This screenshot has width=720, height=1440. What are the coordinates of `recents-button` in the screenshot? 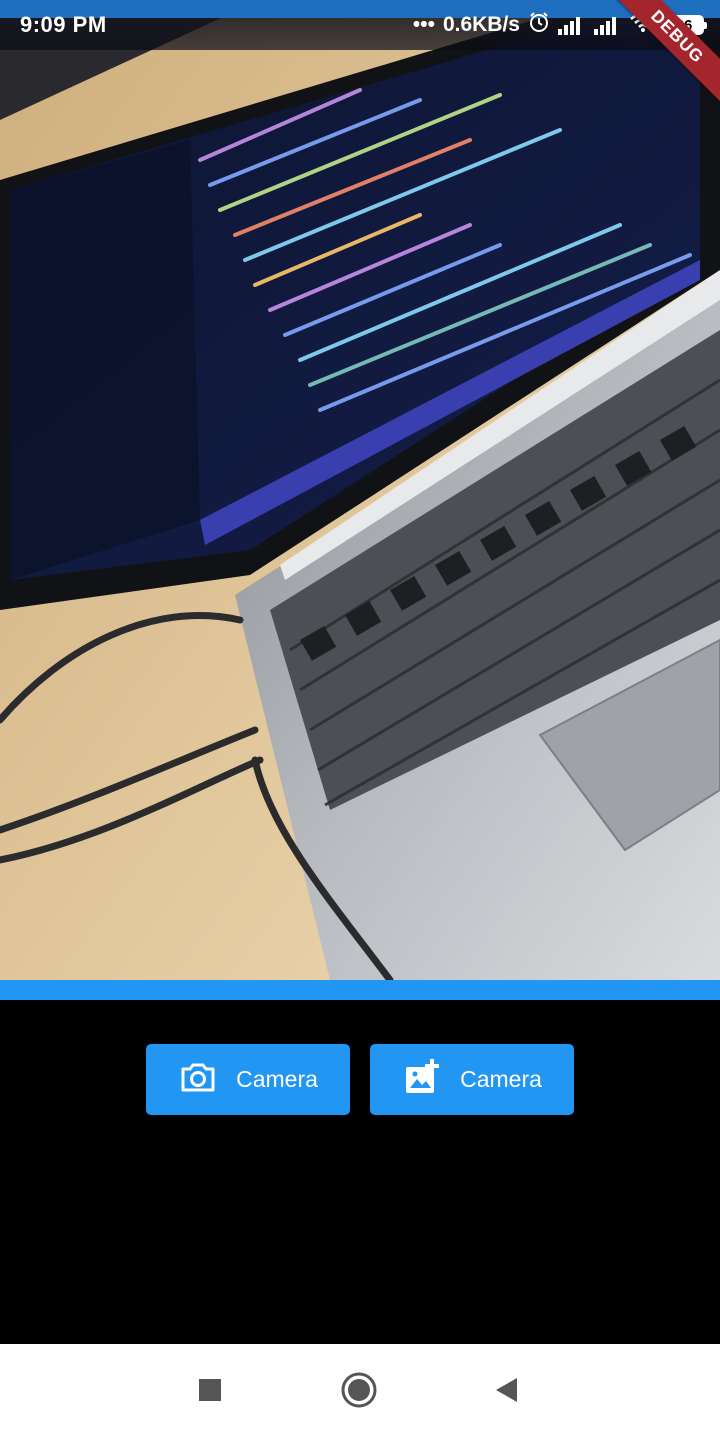 It's located at (210, 1392).